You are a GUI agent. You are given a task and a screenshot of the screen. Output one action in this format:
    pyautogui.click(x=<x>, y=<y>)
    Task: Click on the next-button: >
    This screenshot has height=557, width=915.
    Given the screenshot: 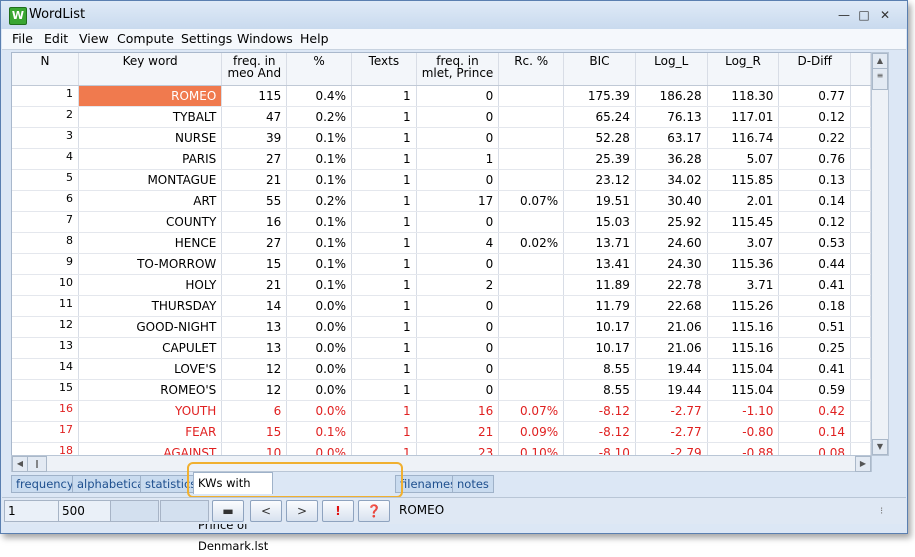 What is the action you would take?
    pyautogui.click(x=302, y=511)
    